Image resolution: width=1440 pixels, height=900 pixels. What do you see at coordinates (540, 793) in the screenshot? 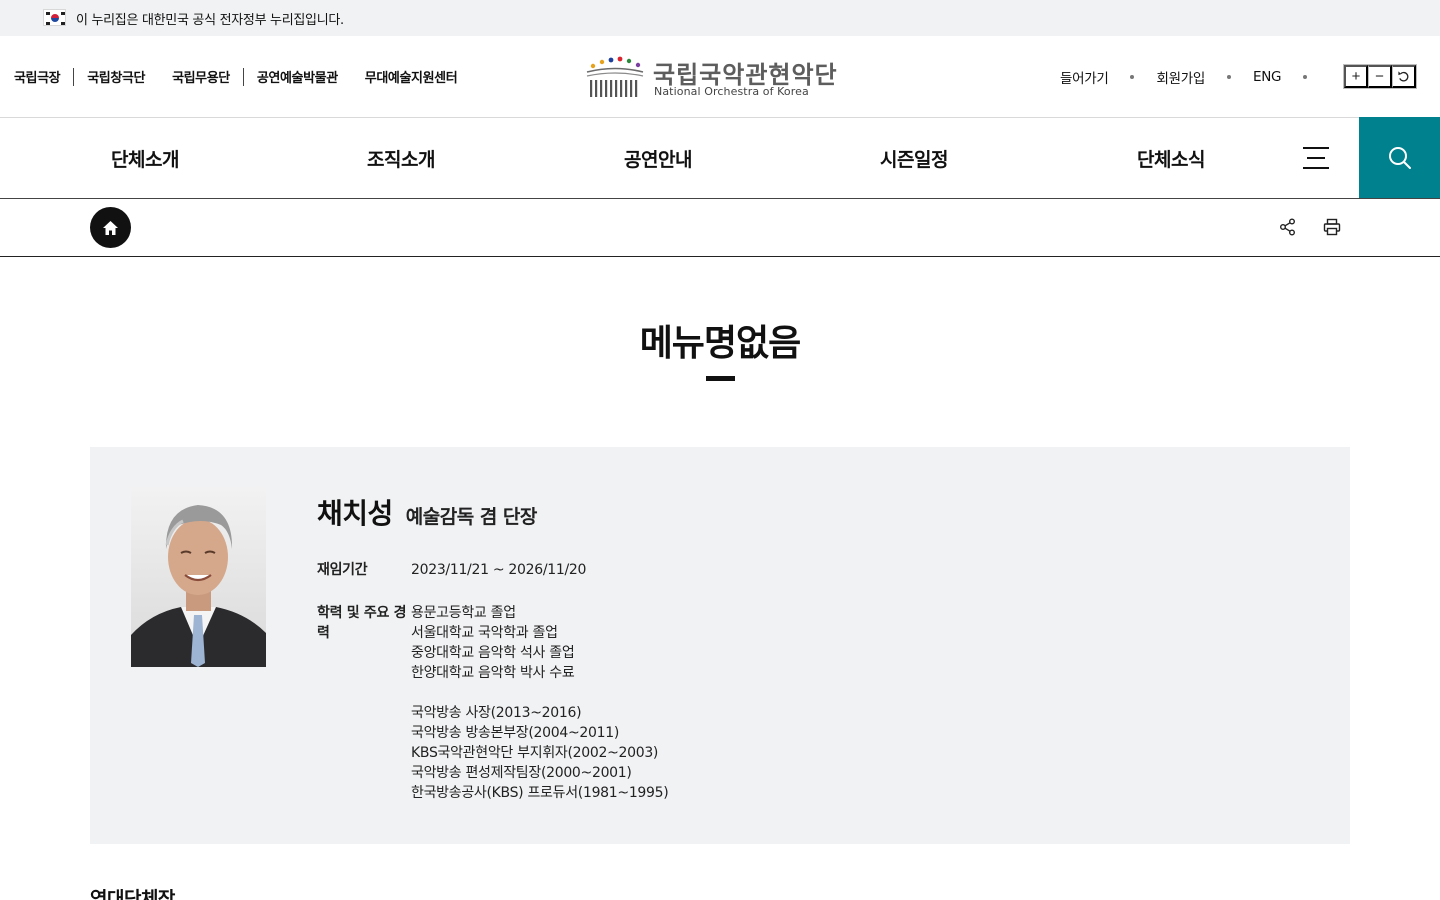
I see `career-item: 한국방송공사(KBS) 프로듀서(1981~1995)` at bounding box center [540, 793].